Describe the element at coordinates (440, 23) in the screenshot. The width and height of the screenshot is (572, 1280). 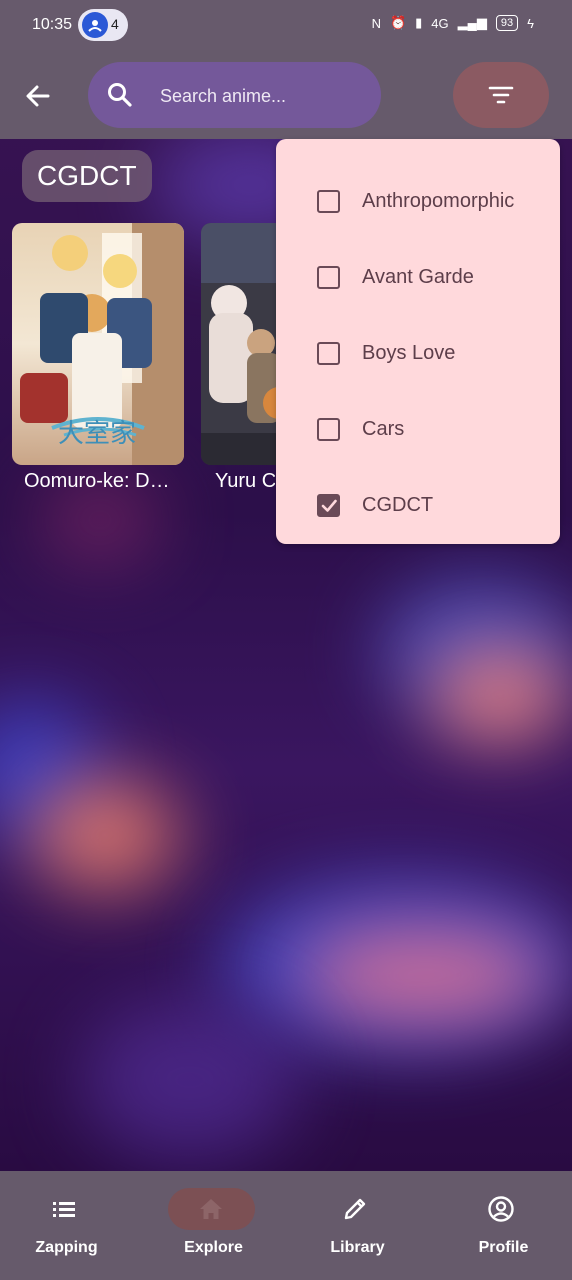
I see `network-label: 4G` at that location.